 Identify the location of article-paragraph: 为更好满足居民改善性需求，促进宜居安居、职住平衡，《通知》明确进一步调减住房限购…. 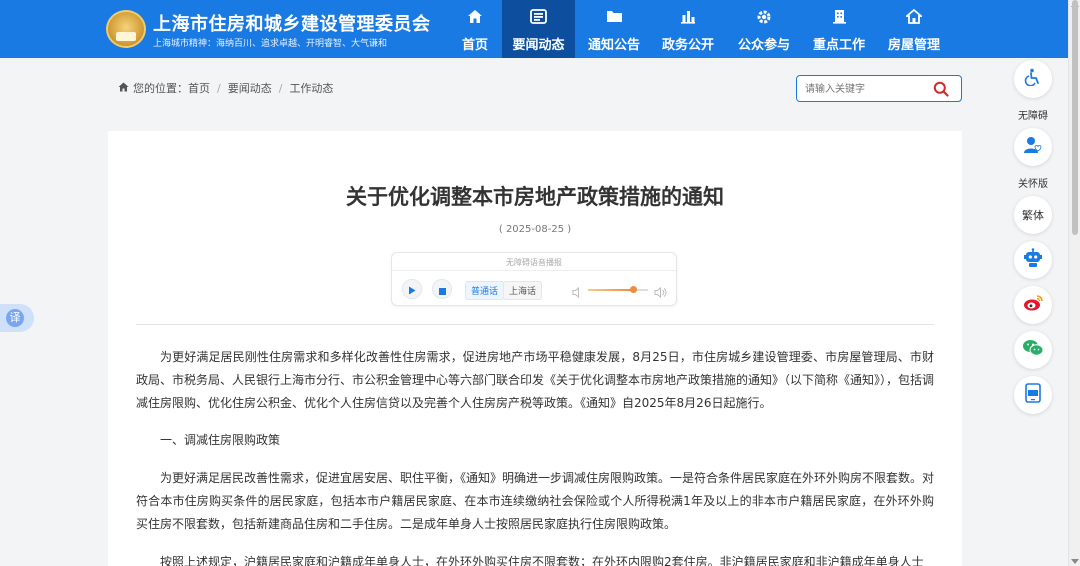
(535, 501).